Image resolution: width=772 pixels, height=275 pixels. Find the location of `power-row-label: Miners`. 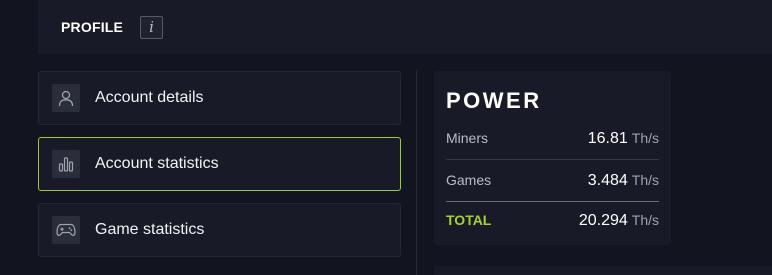

power-row-label: Miners is located at coordinates (467, 138).